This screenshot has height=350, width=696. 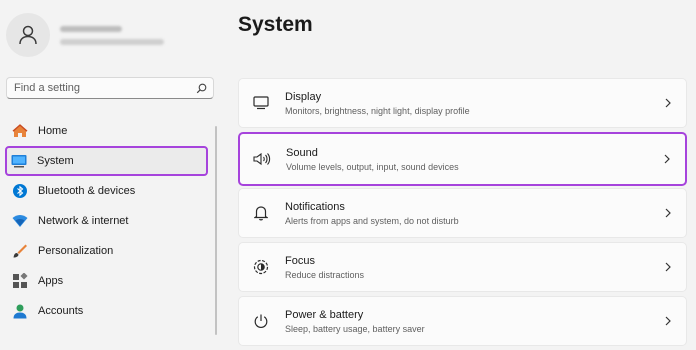 I want to click on search-input: Find a setting, so click(x=110, y=88).